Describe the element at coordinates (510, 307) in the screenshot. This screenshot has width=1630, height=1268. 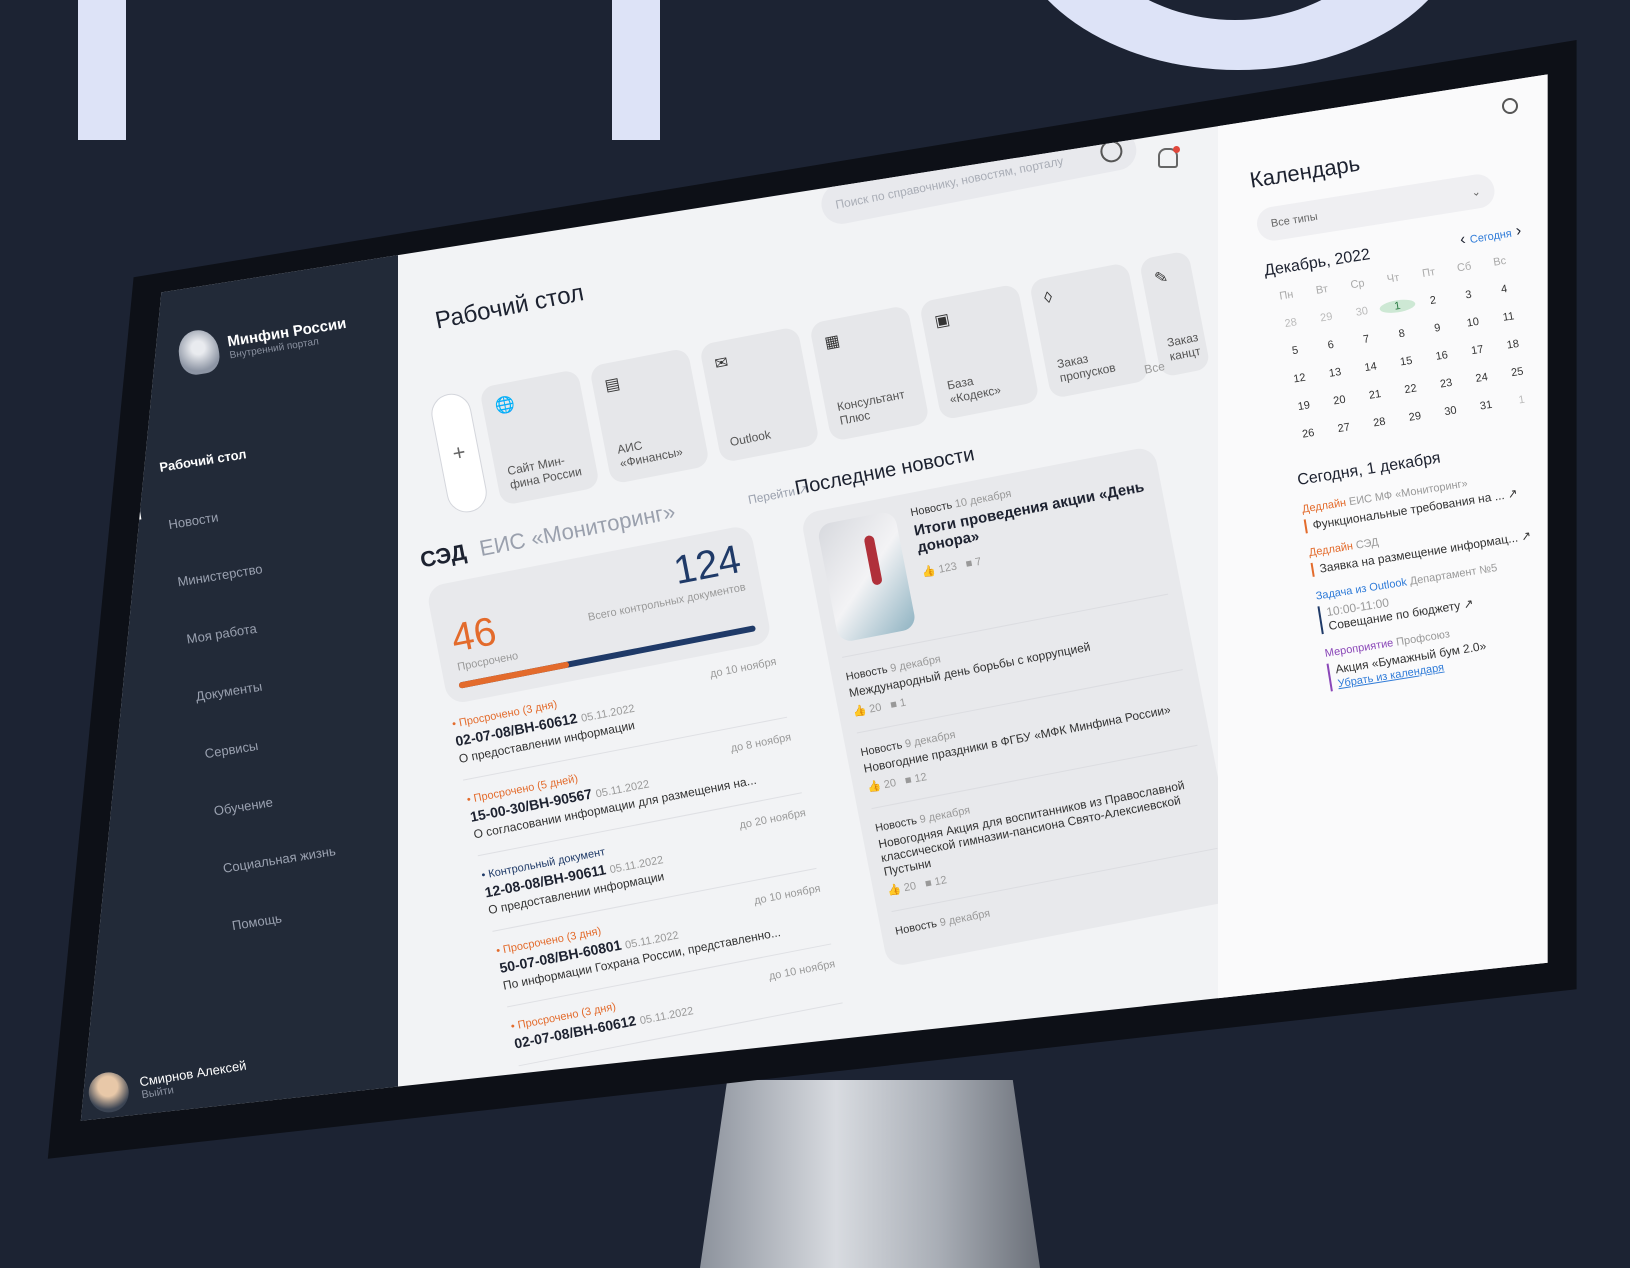
I see `page-title: Рабочий стол` at that location.